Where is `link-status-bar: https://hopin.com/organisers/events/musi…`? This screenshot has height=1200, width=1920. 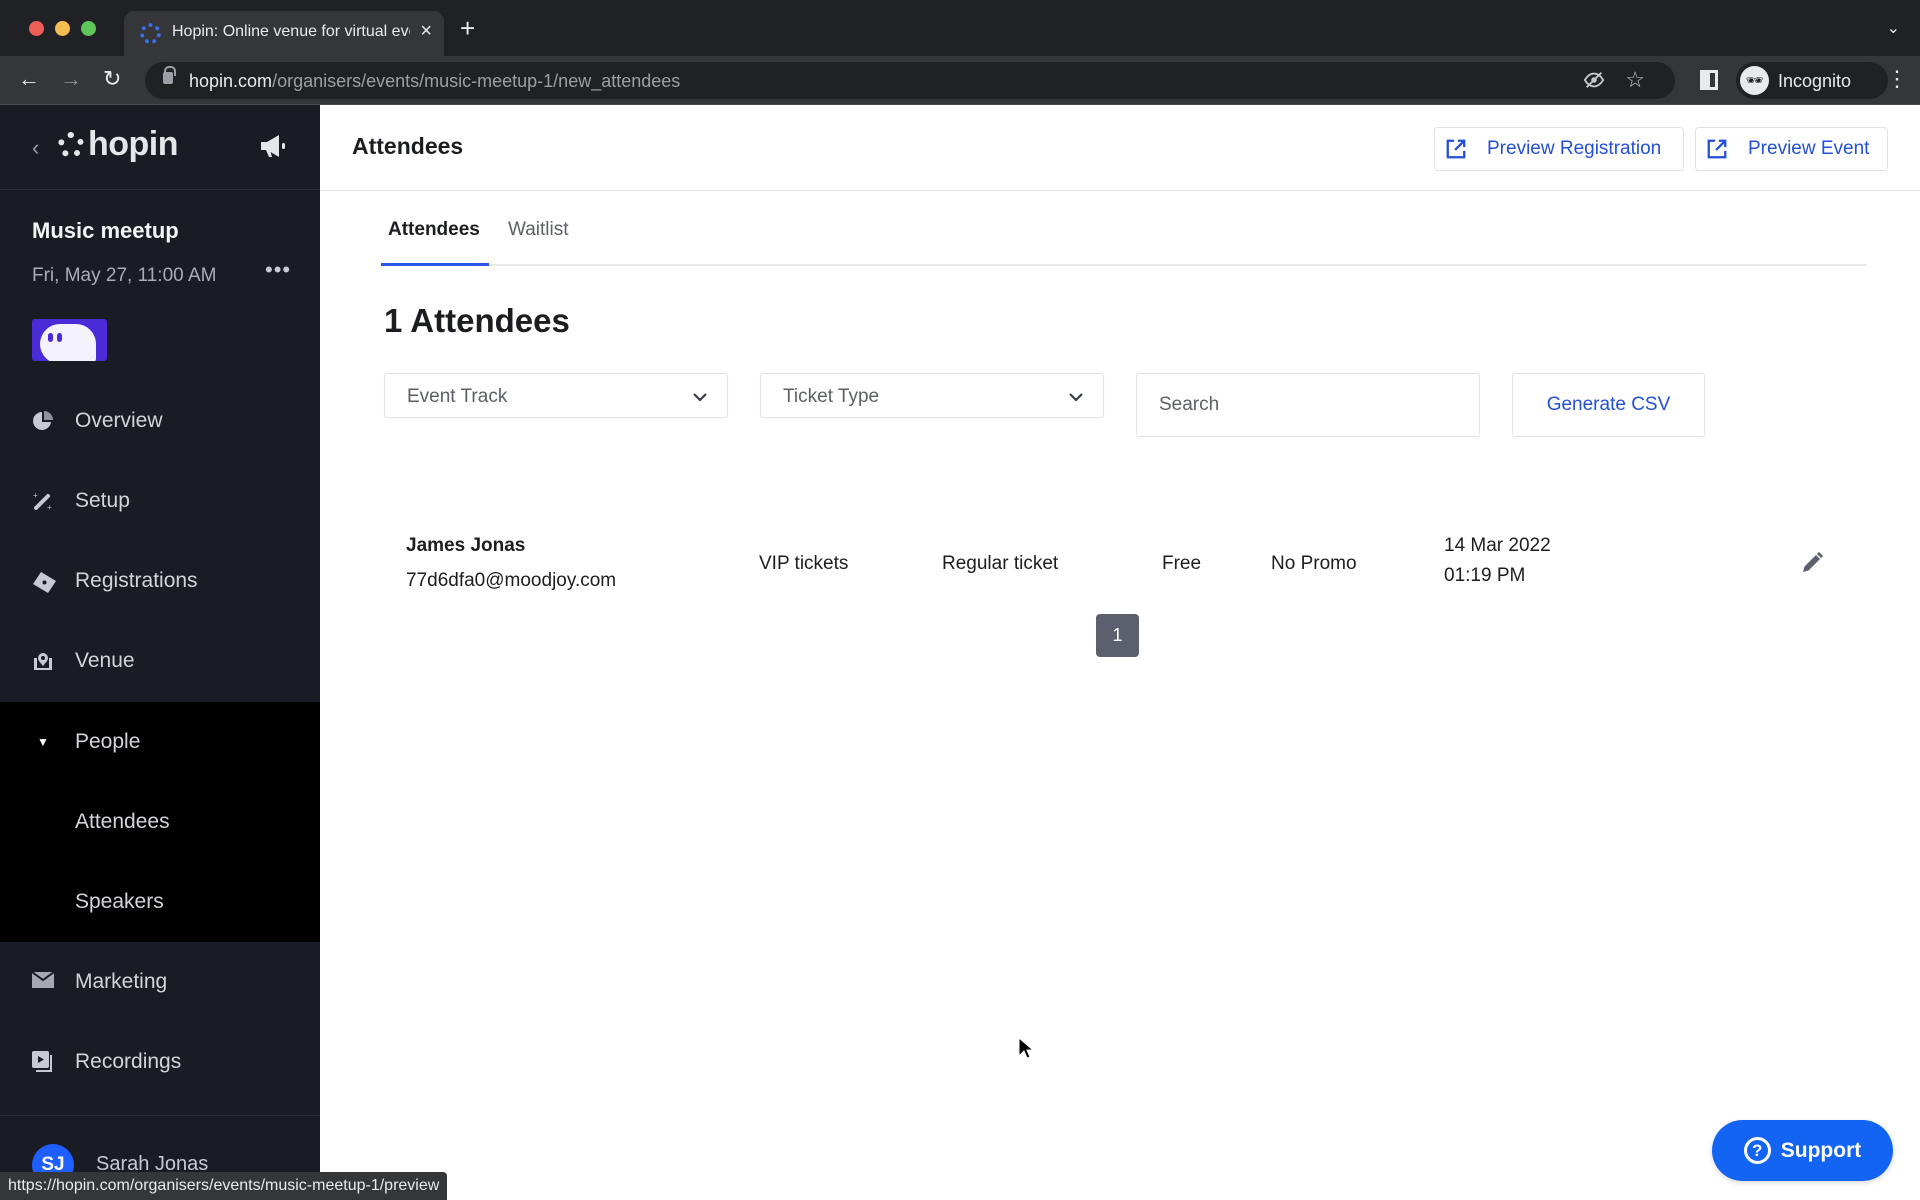 link-status-bar: https://hopin.com/organisers/events/musi… is located at coordinates (224, 1186).